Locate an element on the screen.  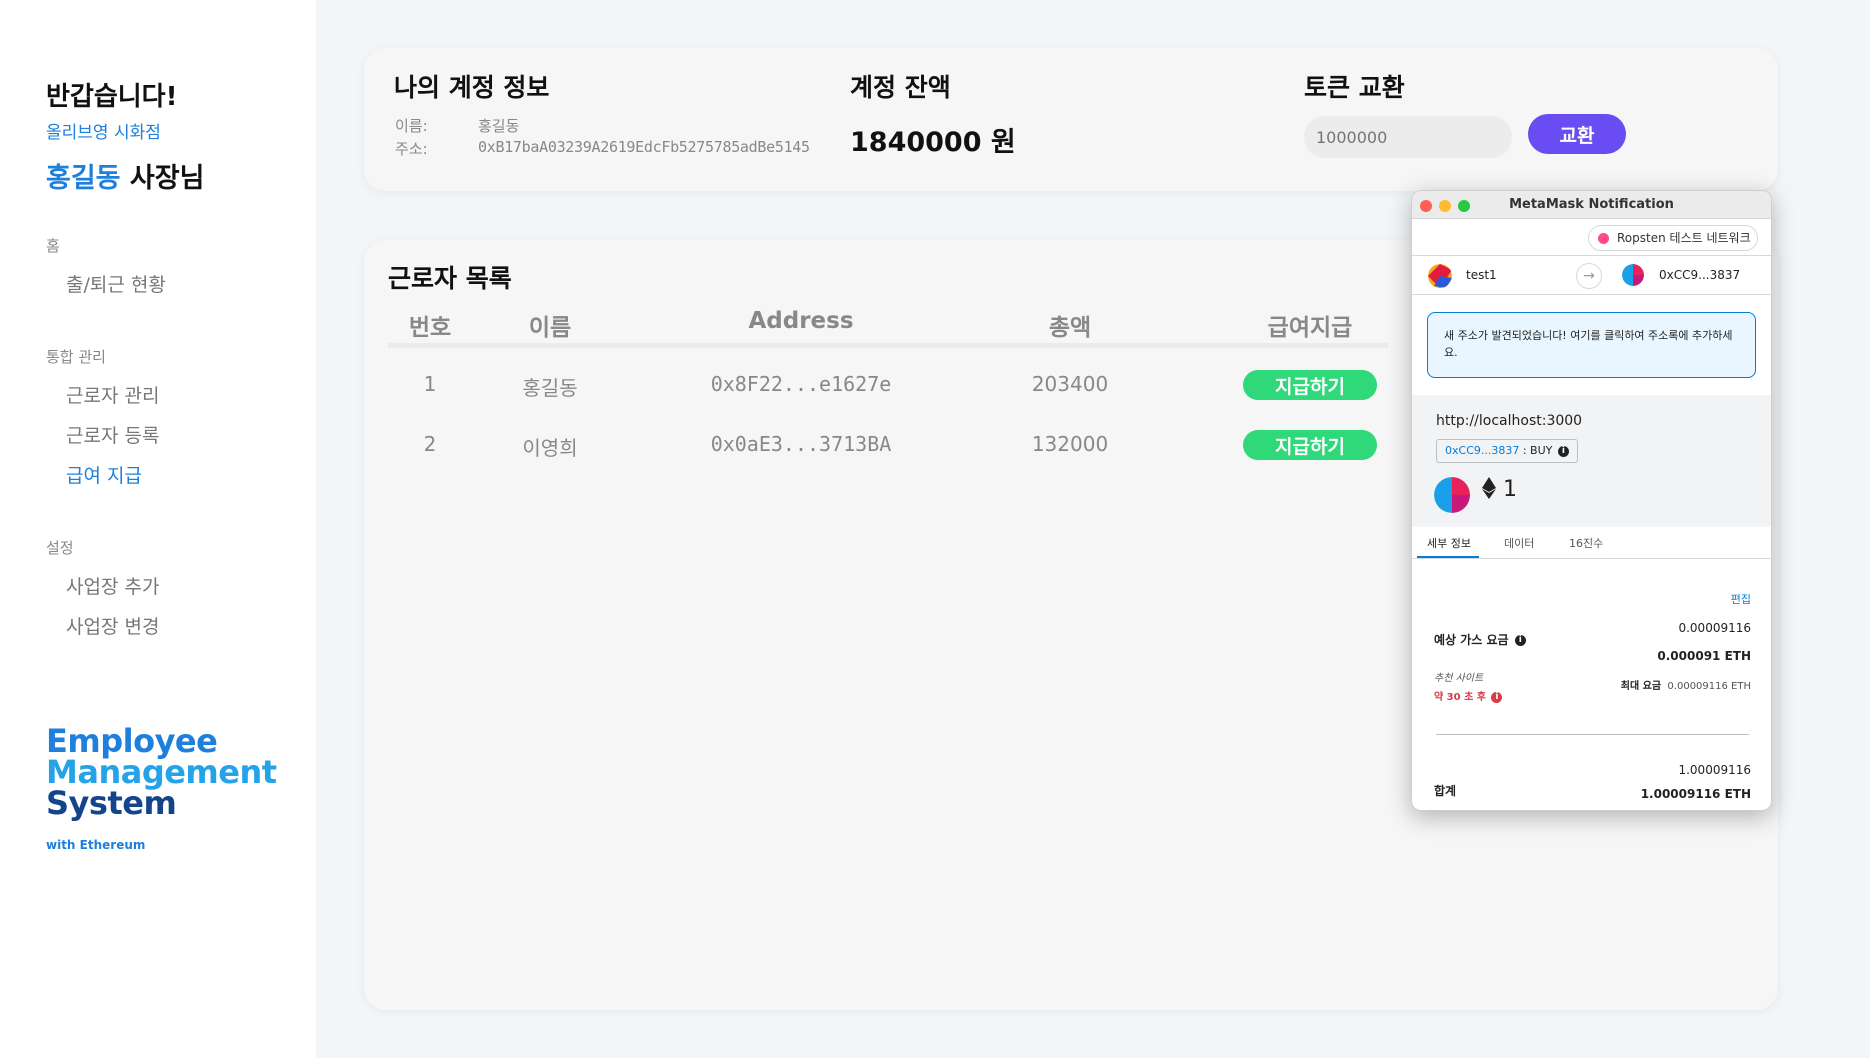
balance-value: 1840000 원 is located at coordinates (933, 142).